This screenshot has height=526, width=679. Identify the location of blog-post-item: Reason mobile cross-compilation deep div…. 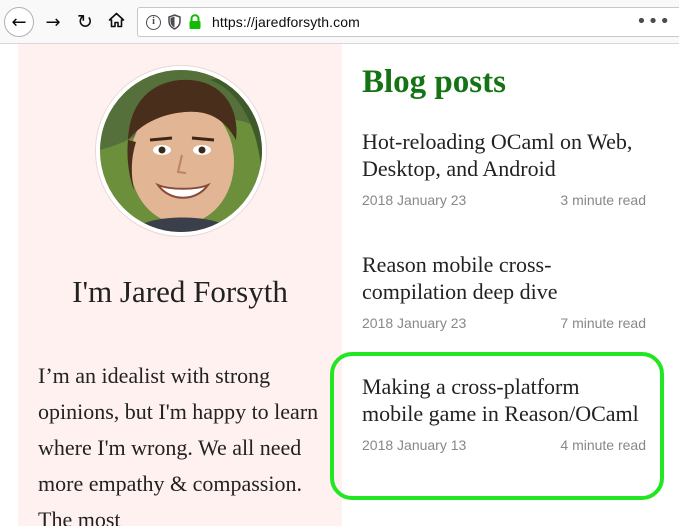
(504, 291).